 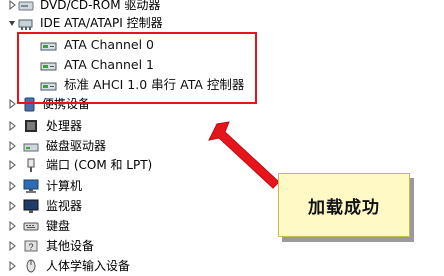 I want to click on callout-note: 加载成功, so click(x=344, y=205).